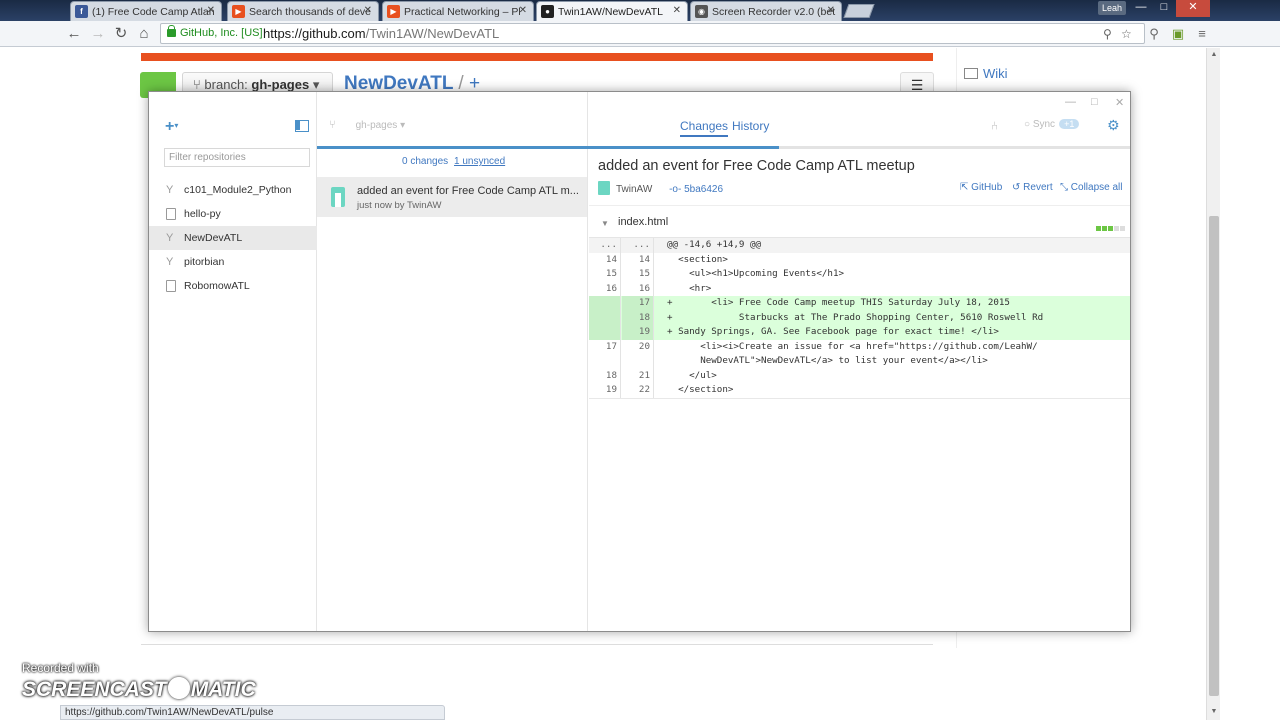  I want to click on app-minimize-button: —, so click(1070, 102).